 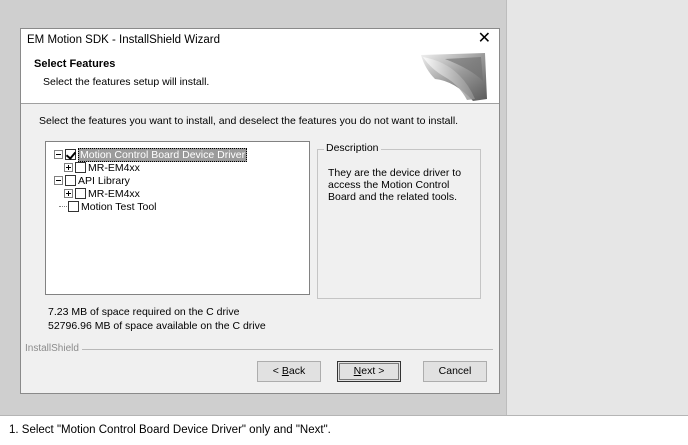 I want to click on tree-item-mr-em4xx-api: MR-EM4xx, so click(x=102, y=193).